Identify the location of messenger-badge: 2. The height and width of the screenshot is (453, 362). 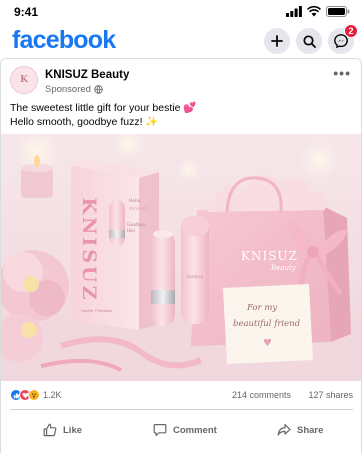
(351, 31).